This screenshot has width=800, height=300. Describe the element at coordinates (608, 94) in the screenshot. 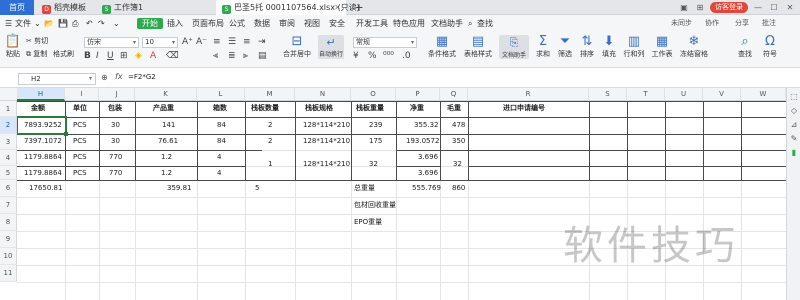

I see `column-header-s: S` at that location.